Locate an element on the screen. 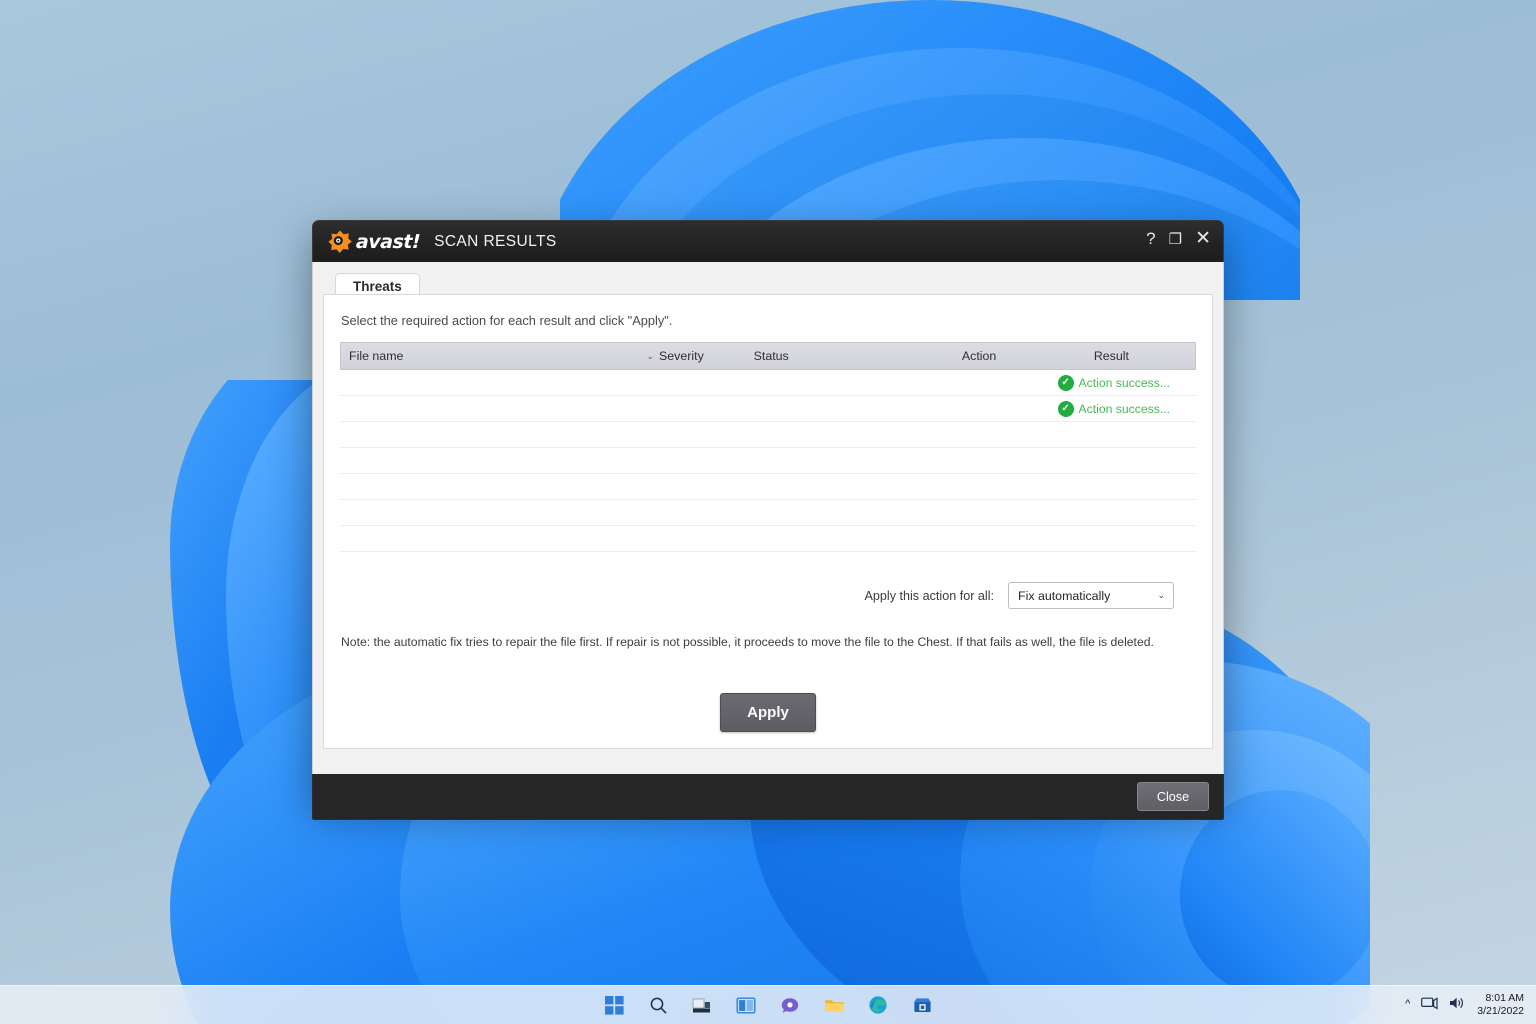  close-button: Close is located at coordinates (1173, 796).